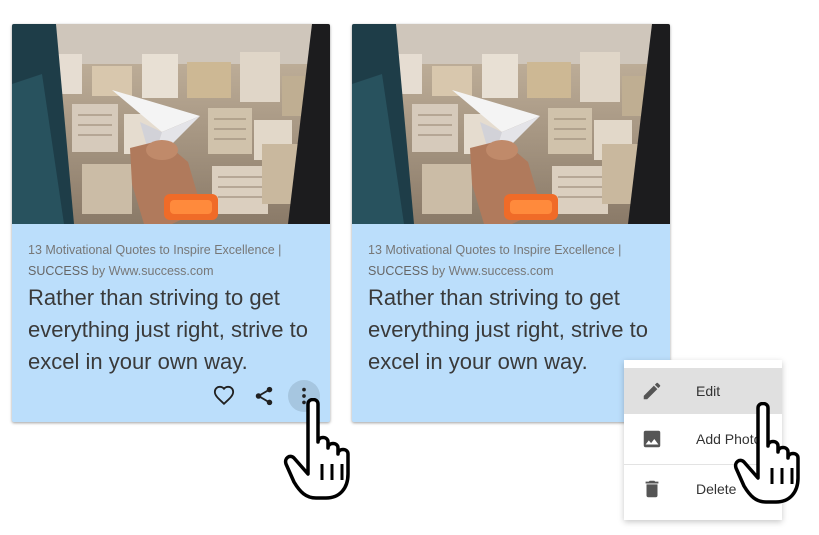  Describe the element at coordinates (716, 489) in the screenshot. I see `menu-item-label: Delete` at that location.